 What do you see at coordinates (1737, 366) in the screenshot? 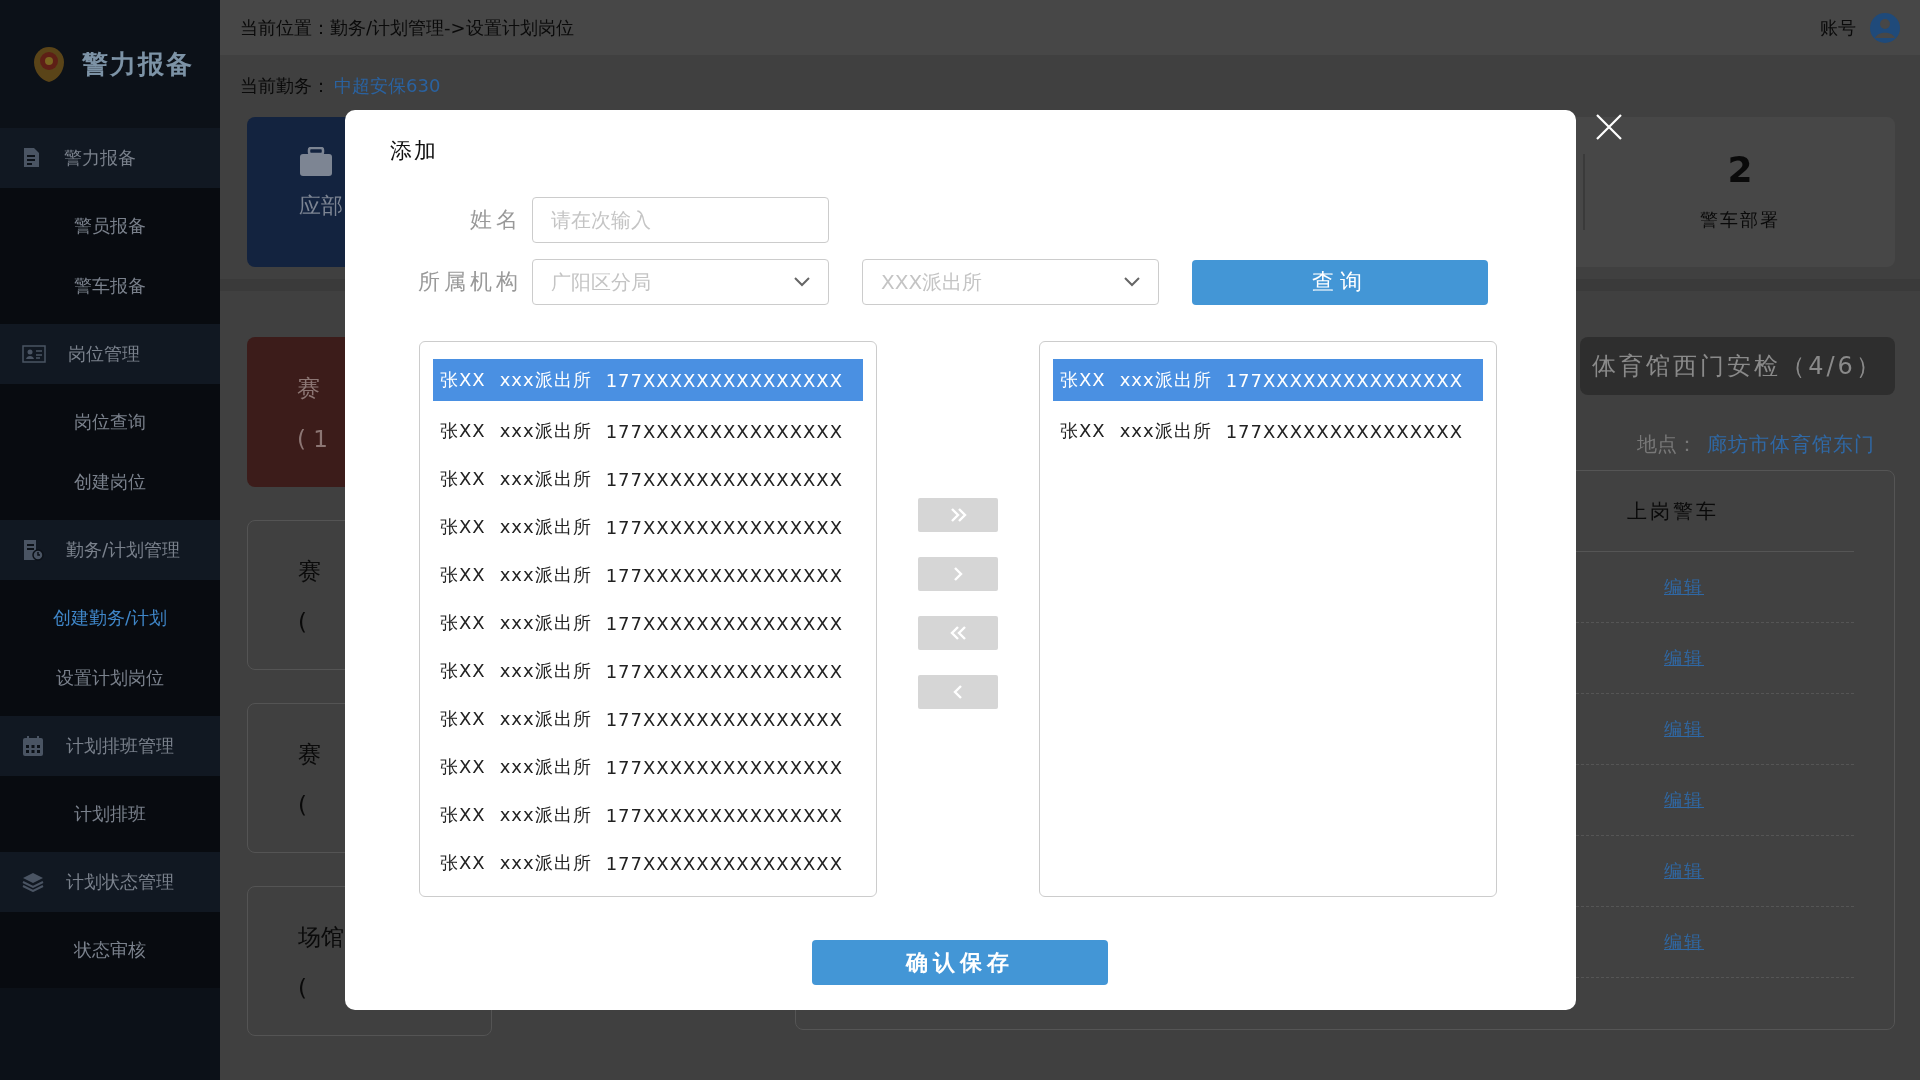
I see `post-button: 体育馆西门安检（4/6）` at bounding box center [1737, 366].